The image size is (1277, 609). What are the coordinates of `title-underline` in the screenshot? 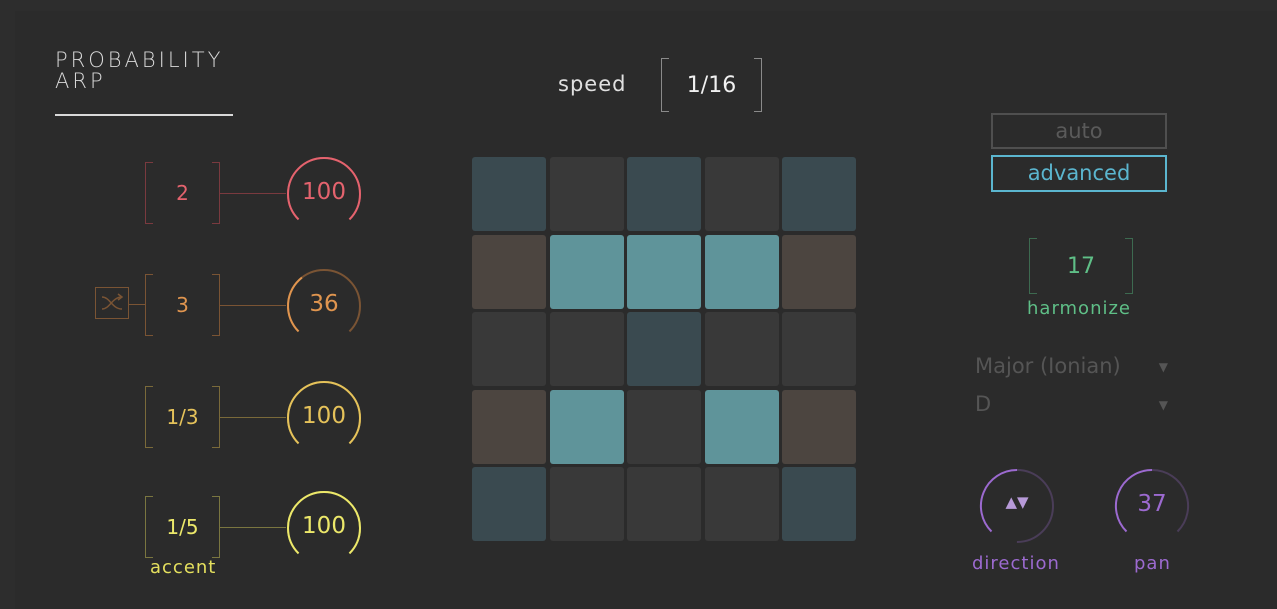 It's located at (144, 115).